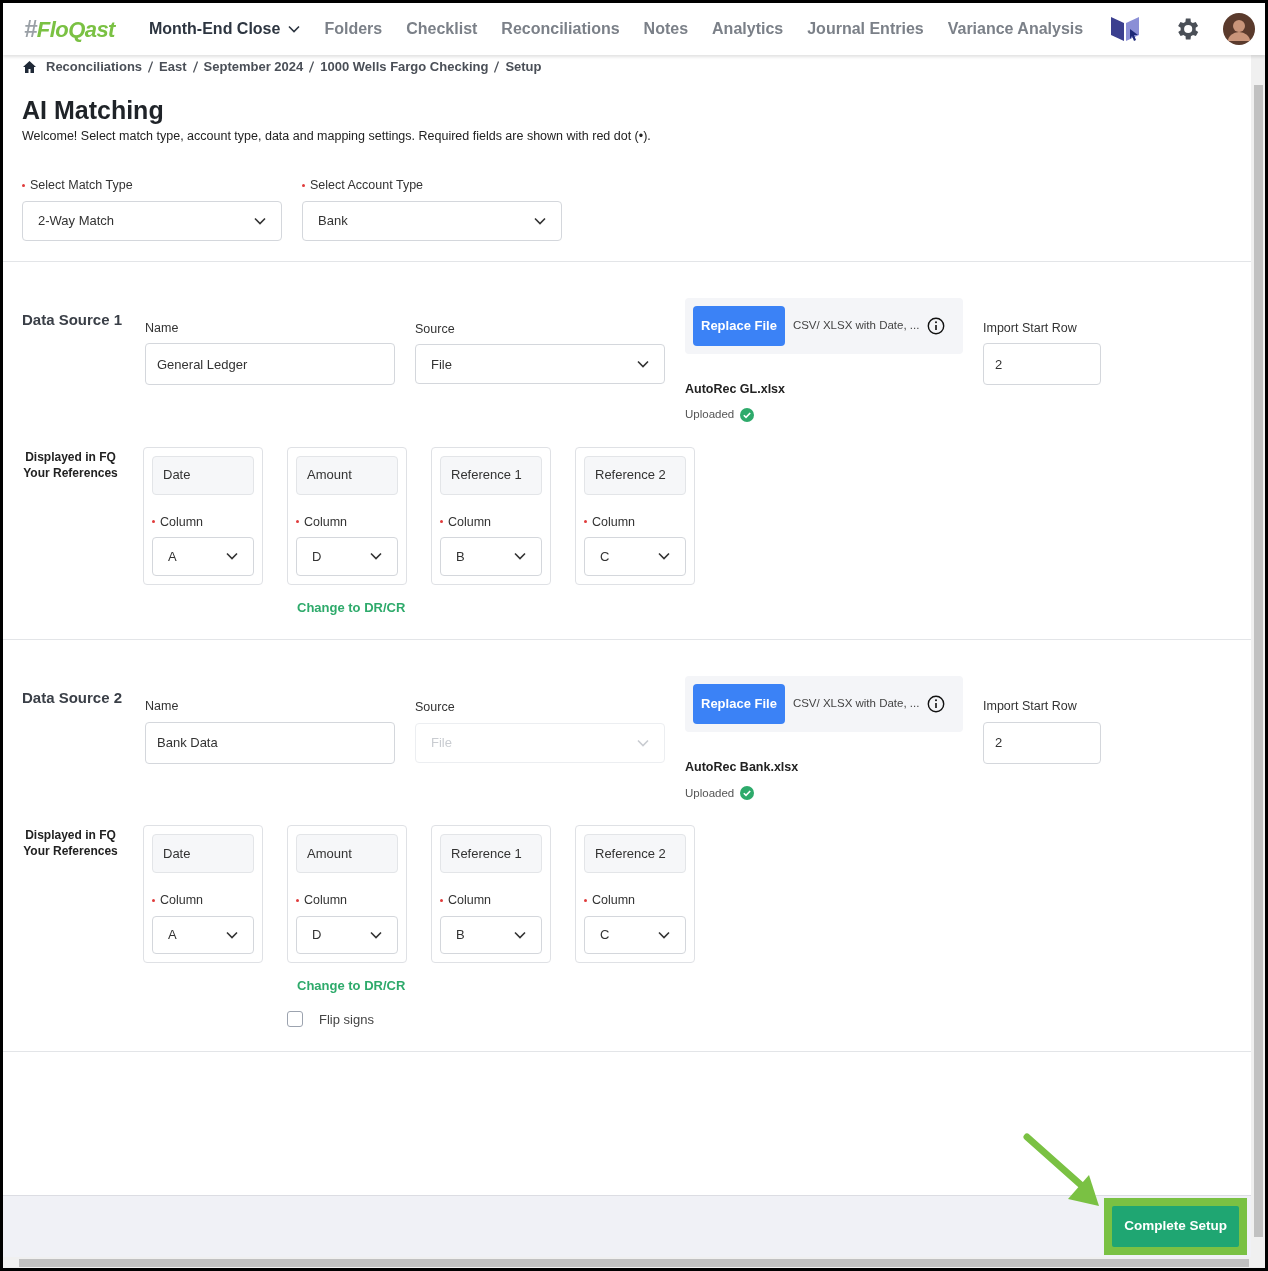 The width and height of the screenshot is (1268, 1271). What do you see at coordinates (173, 67) in the screenshot?
I see `breadcrumb-link: East` at bounding box center [173, 67].